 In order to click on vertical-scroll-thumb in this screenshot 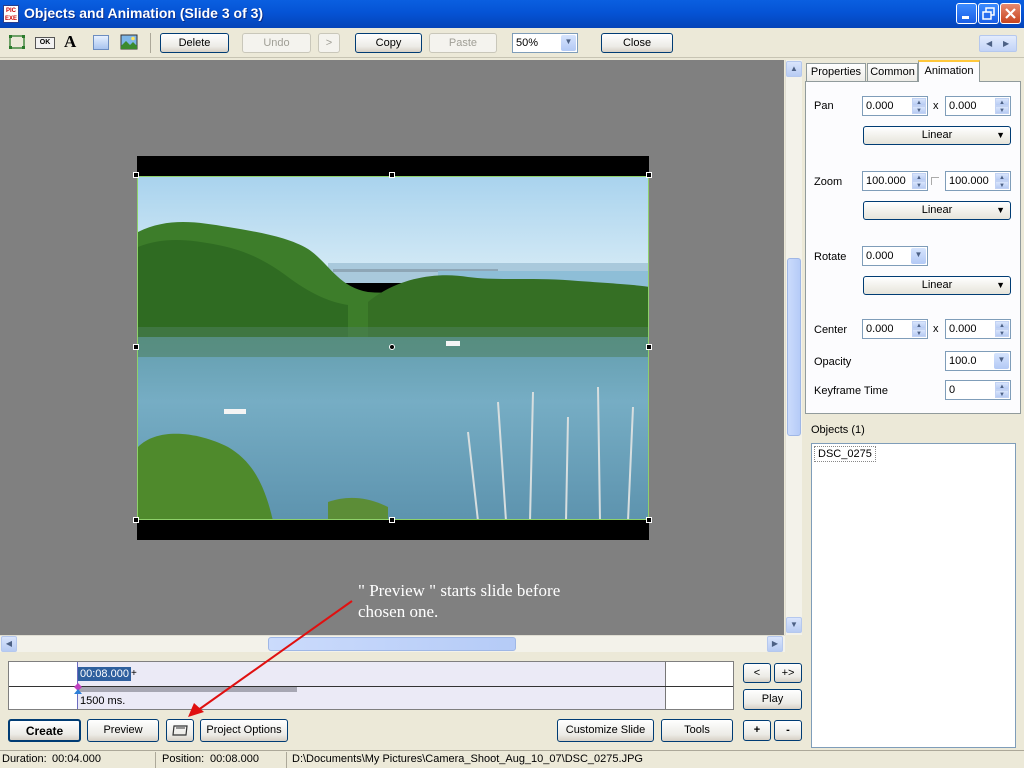, I will do `click(794, 347)`.